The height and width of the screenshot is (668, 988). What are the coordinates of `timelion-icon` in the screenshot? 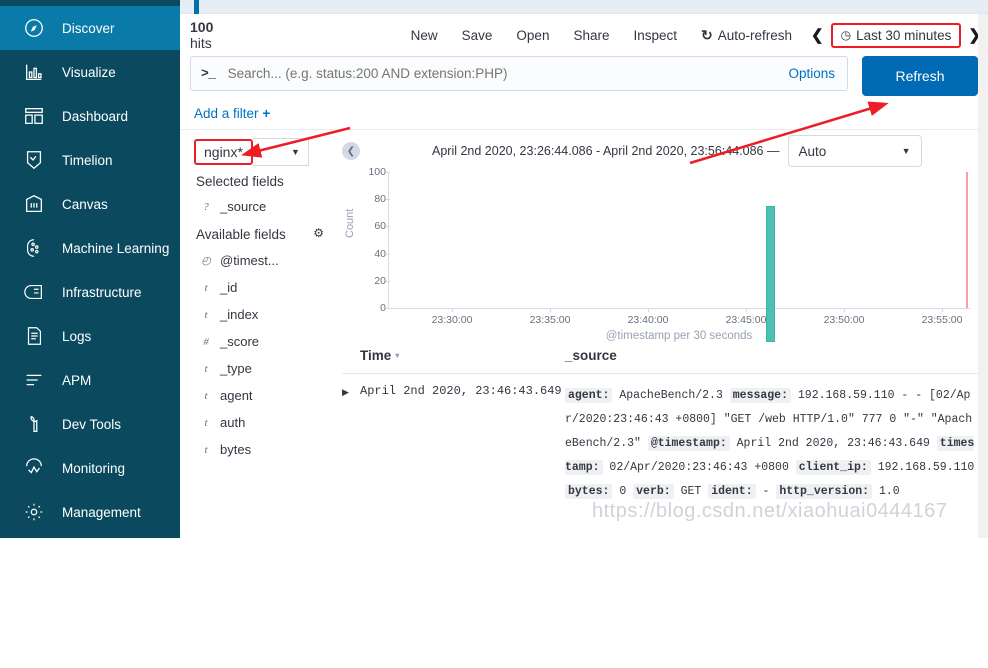 It's located at (34, 160).